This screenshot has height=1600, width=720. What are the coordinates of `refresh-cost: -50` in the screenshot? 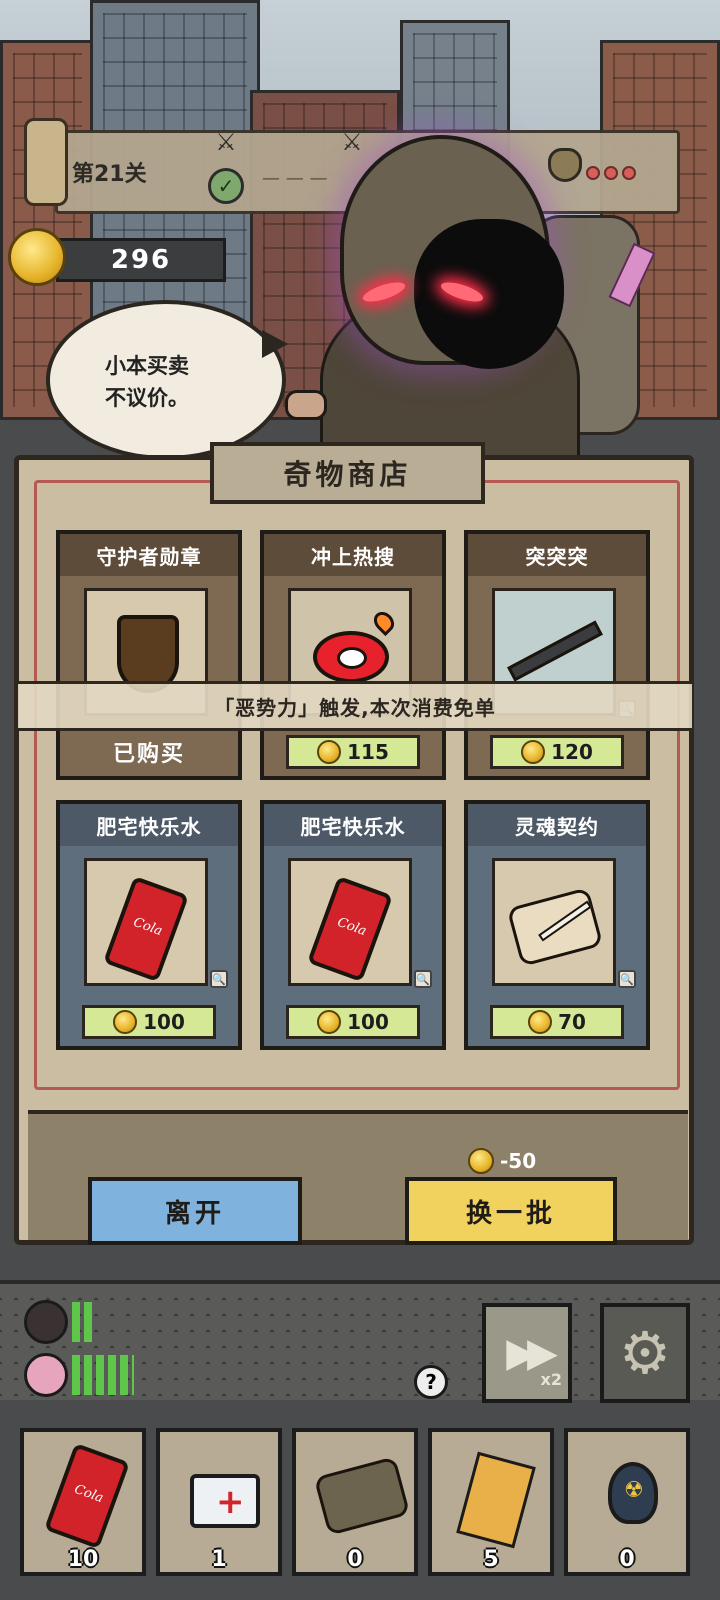 It's located at (502, 1161).